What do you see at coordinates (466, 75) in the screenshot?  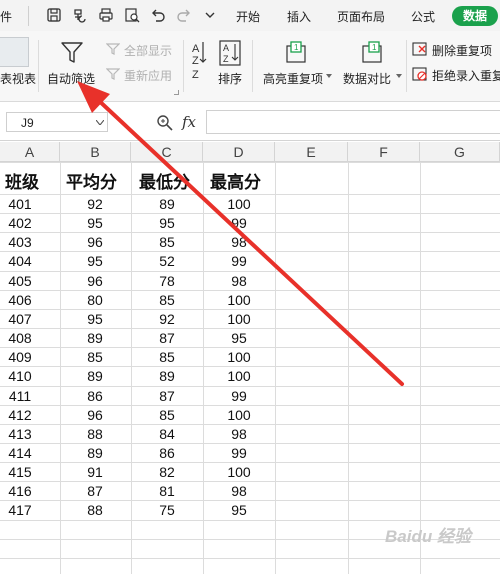 I see `reject-duplicates-button: 拒绝录入重复` at bounding box center [466, 75].